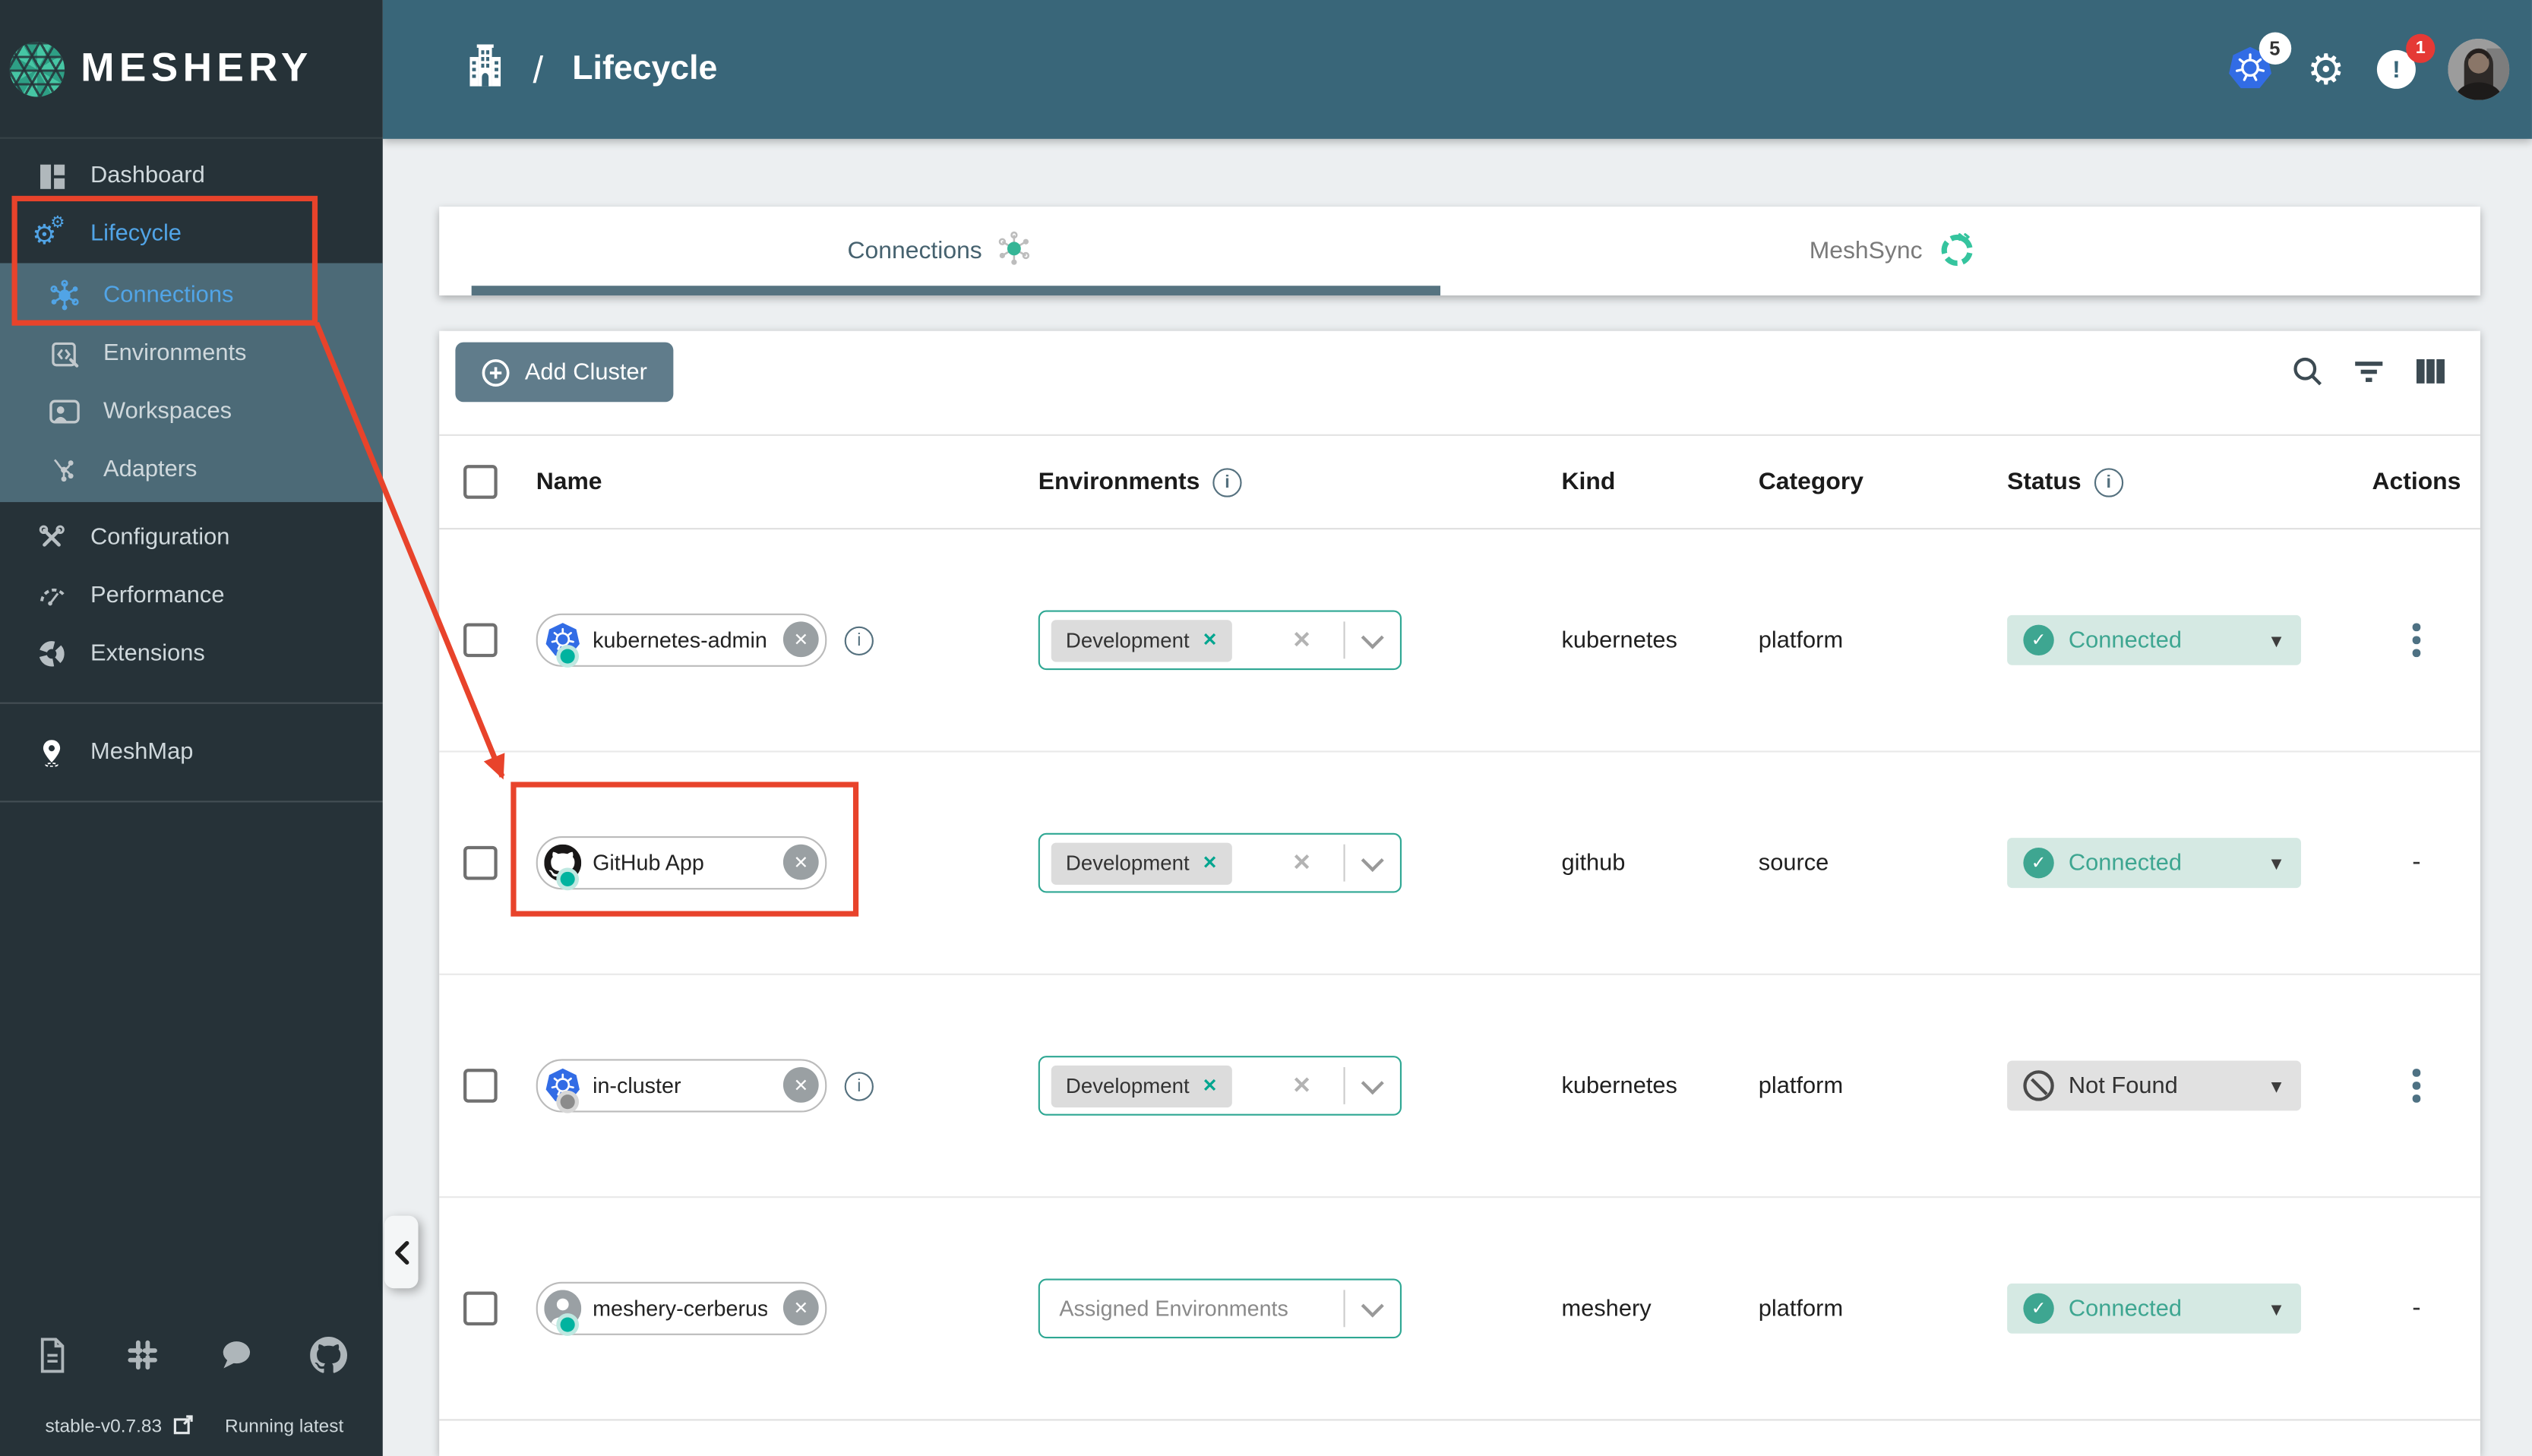  I want to click on sidebar-item-lifecycle: ⚙ ⚙ Lifecycle, so click(192, 234).